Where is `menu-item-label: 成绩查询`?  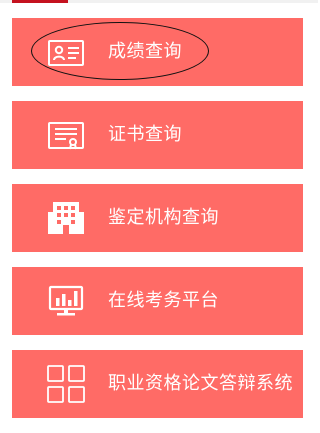
menu-item-label: 成绩查询 is located at coordinates (145, 51).